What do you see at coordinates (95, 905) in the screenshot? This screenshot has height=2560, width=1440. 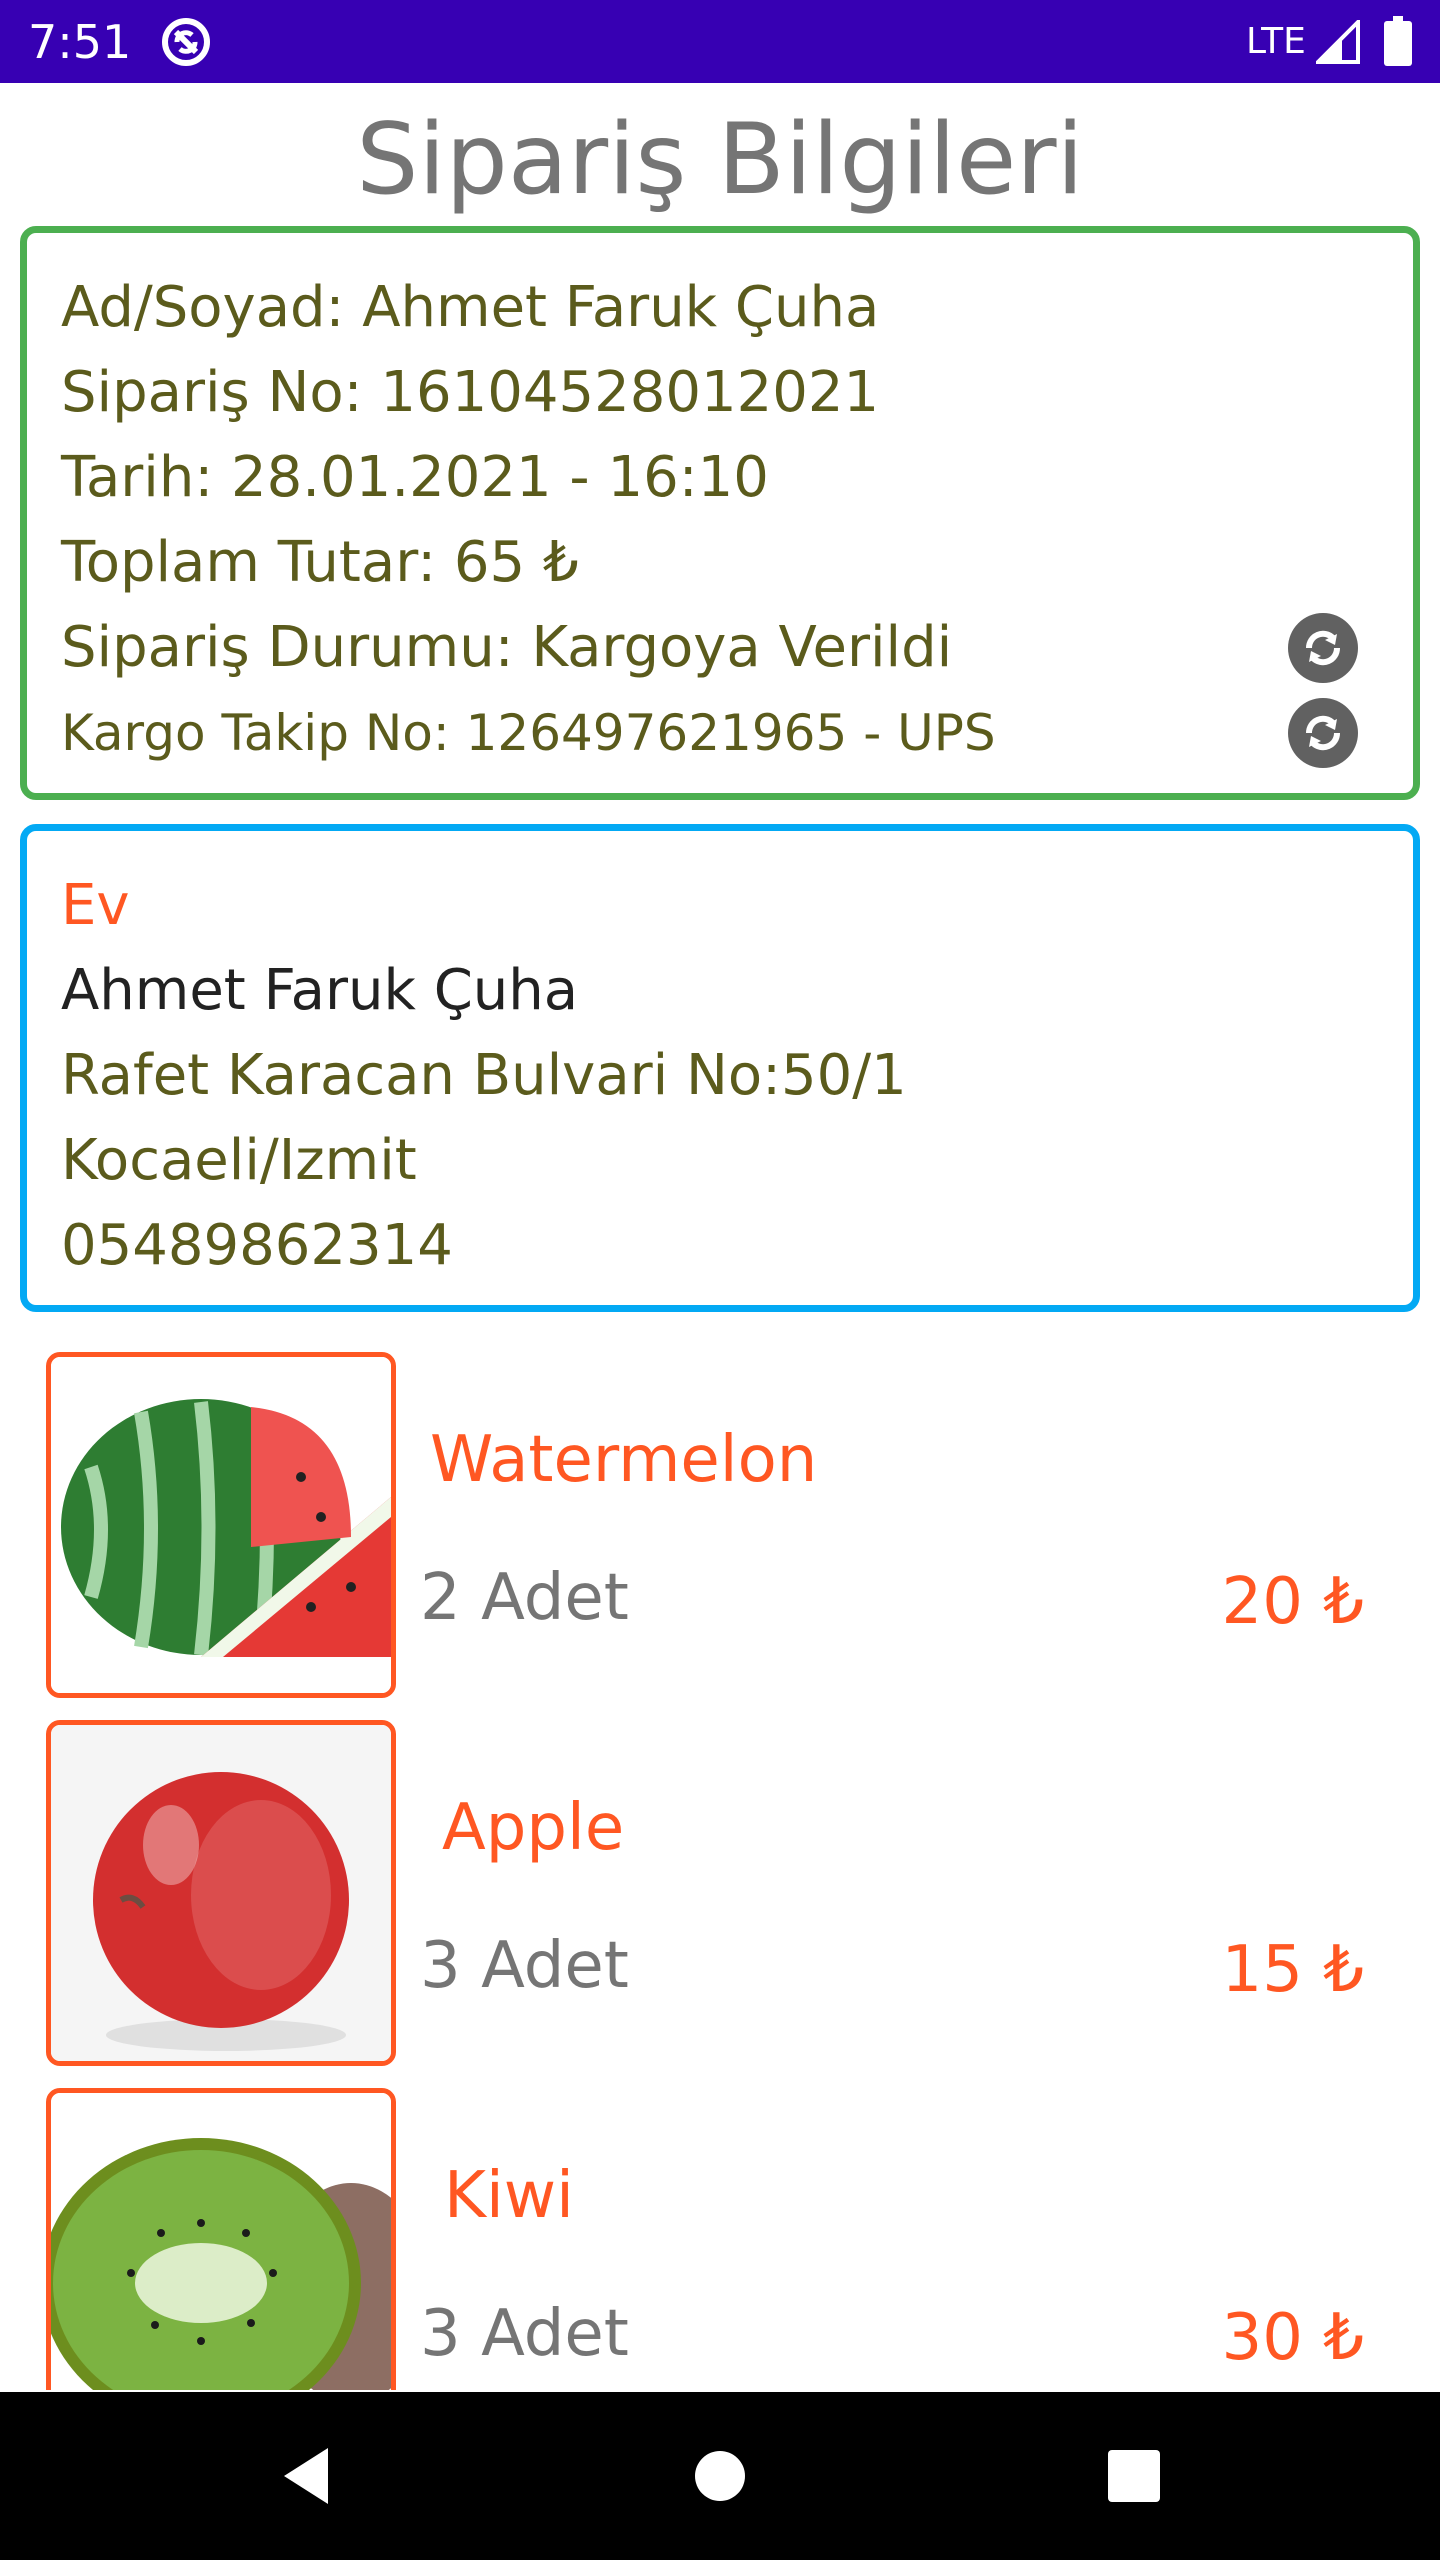 I see `address-label: Ev` at bounding box center [95, 905].